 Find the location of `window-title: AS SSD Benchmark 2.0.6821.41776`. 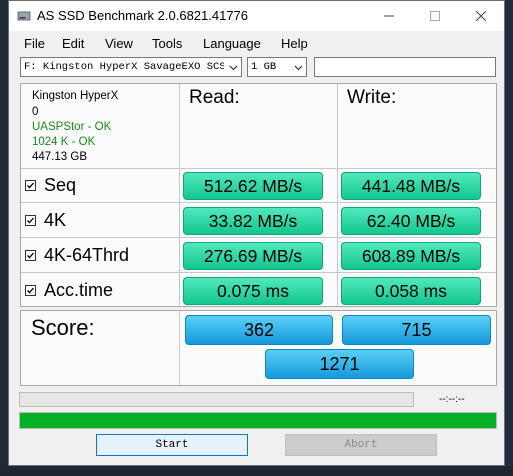

window-title: AS SSD Benchmark 2.0.6821.41776 is located at coordinates (143, 15).